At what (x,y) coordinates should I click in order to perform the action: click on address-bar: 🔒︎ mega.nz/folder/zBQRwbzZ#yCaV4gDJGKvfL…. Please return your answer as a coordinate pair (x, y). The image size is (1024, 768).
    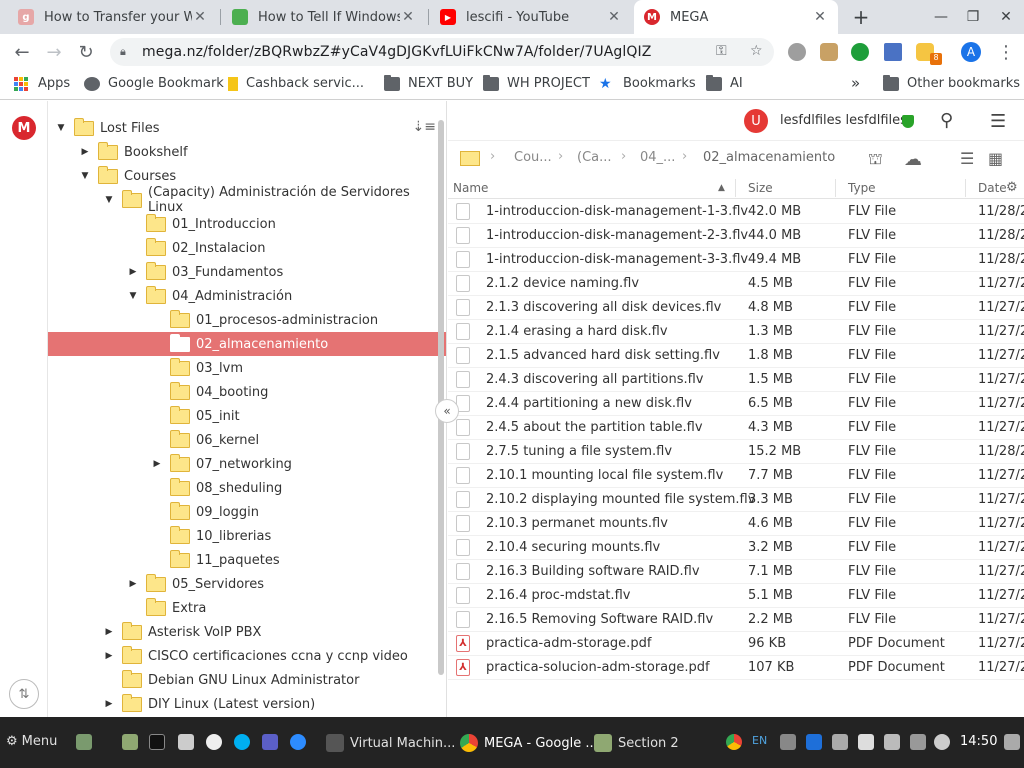
    Looking at the image, I should click on (442, 52).